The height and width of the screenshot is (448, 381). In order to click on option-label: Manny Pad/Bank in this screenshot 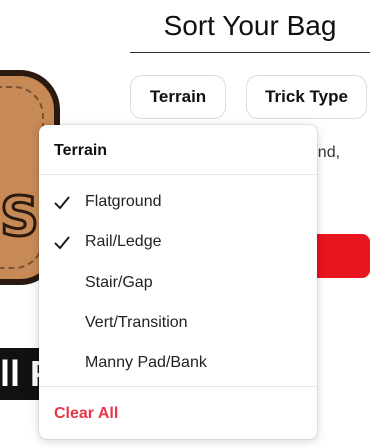, I will do `click(146, 362)`.